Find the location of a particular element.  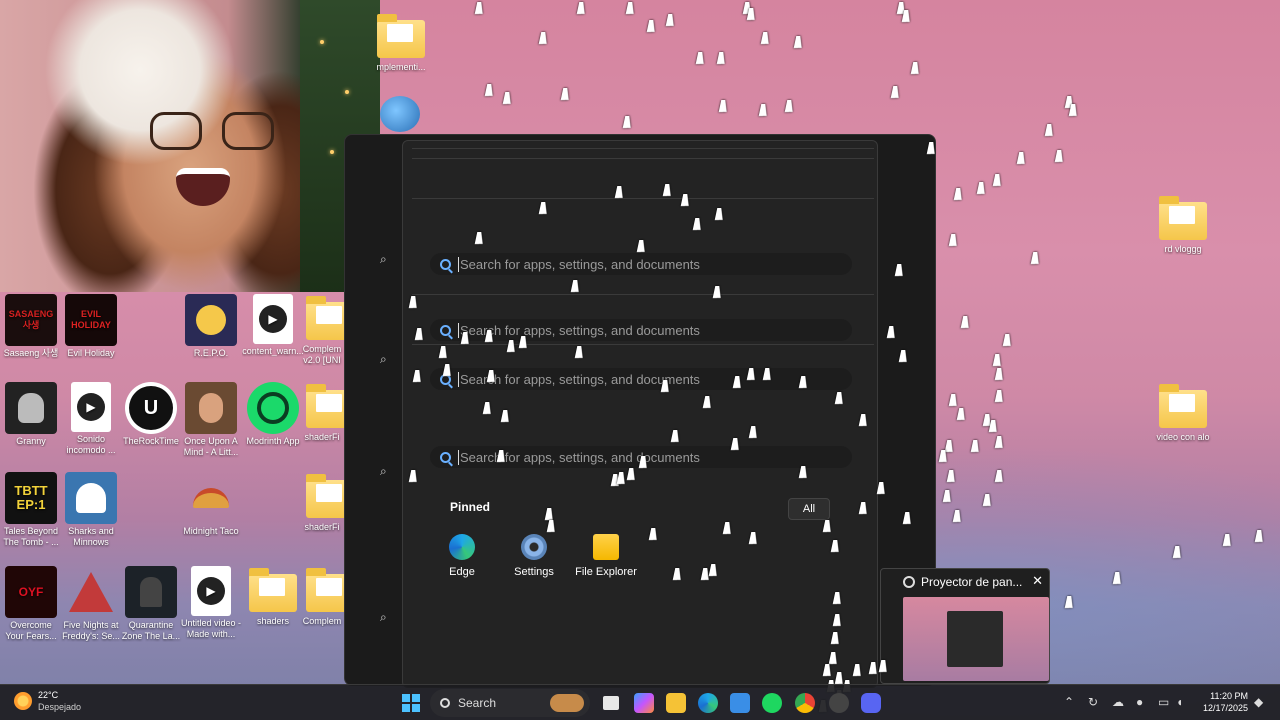

mouth is located at coordinates (203, 187).